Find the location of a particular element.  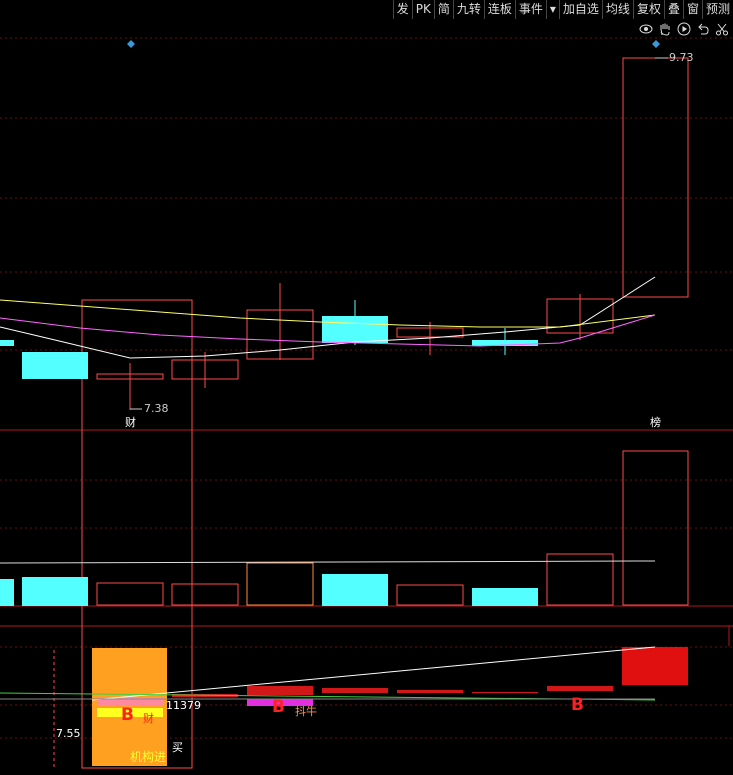

add-watchlist-button: 加自选 is located at coordinates (580, 9).